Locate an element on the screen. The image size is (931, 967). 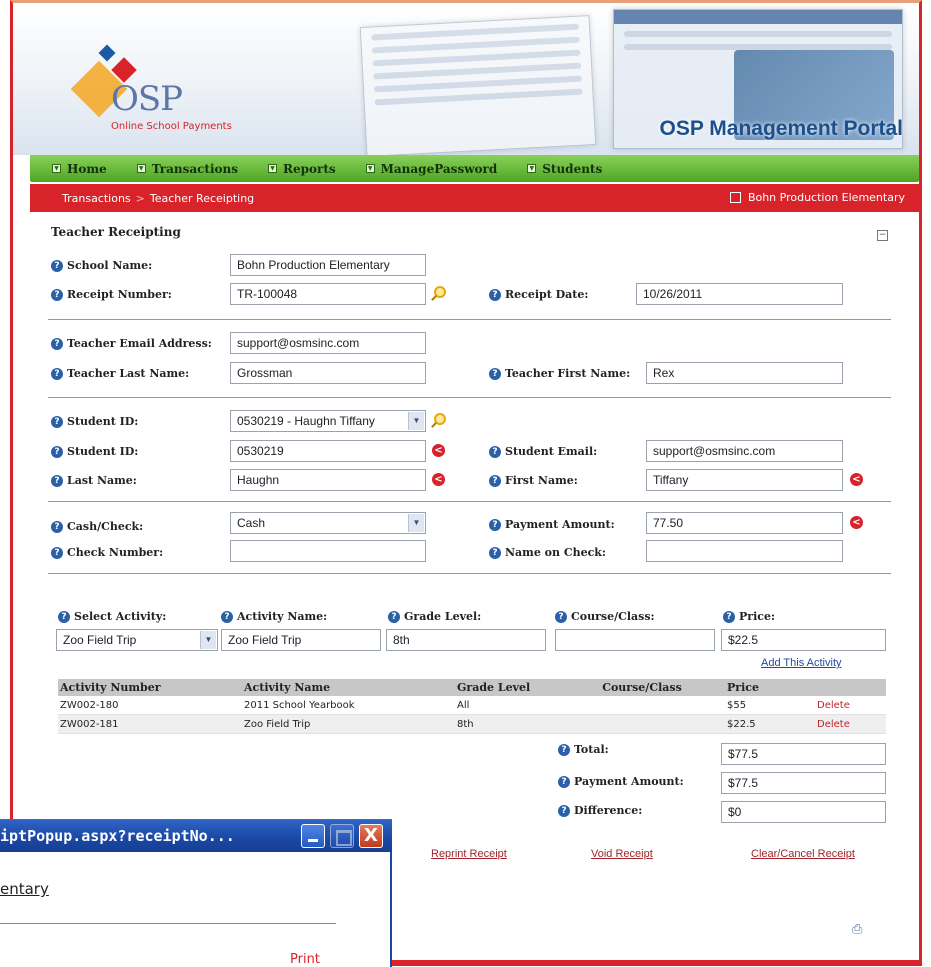
teacher-last-name-label: ? Teacher Last Name: is located at coordinates (120, 373).